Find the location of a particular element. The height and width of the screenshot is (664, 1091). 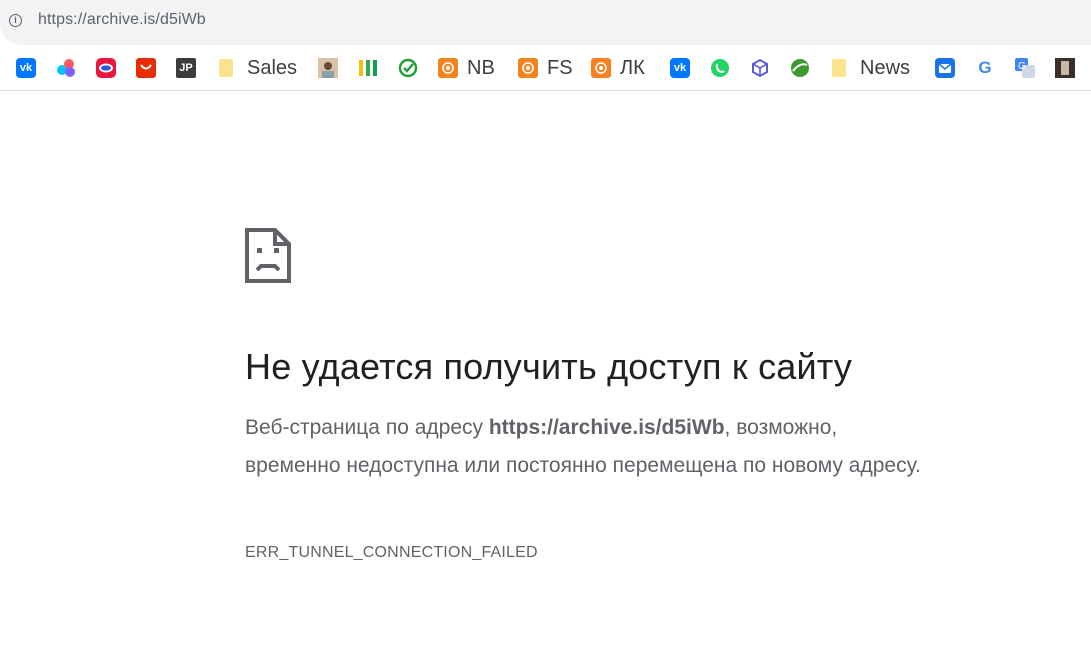

bookmark-google: G is located at coordinates (985, 68).